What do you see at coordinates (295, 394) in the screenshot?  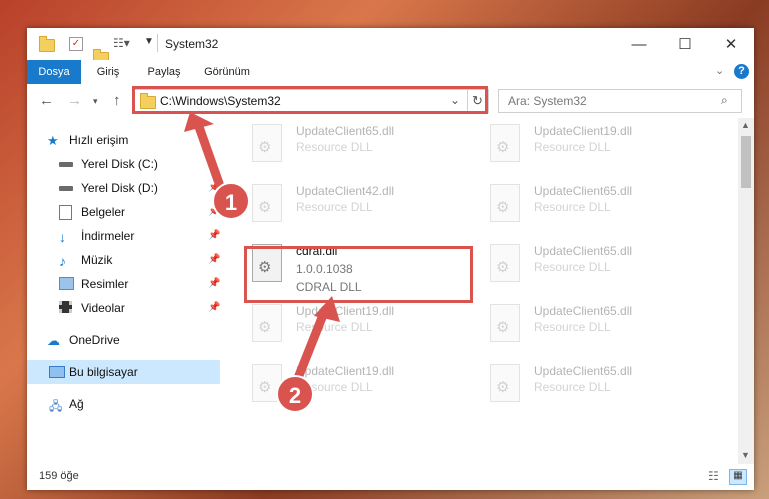 I see `step-2-badge: 2` at bounding box center [295, 394].